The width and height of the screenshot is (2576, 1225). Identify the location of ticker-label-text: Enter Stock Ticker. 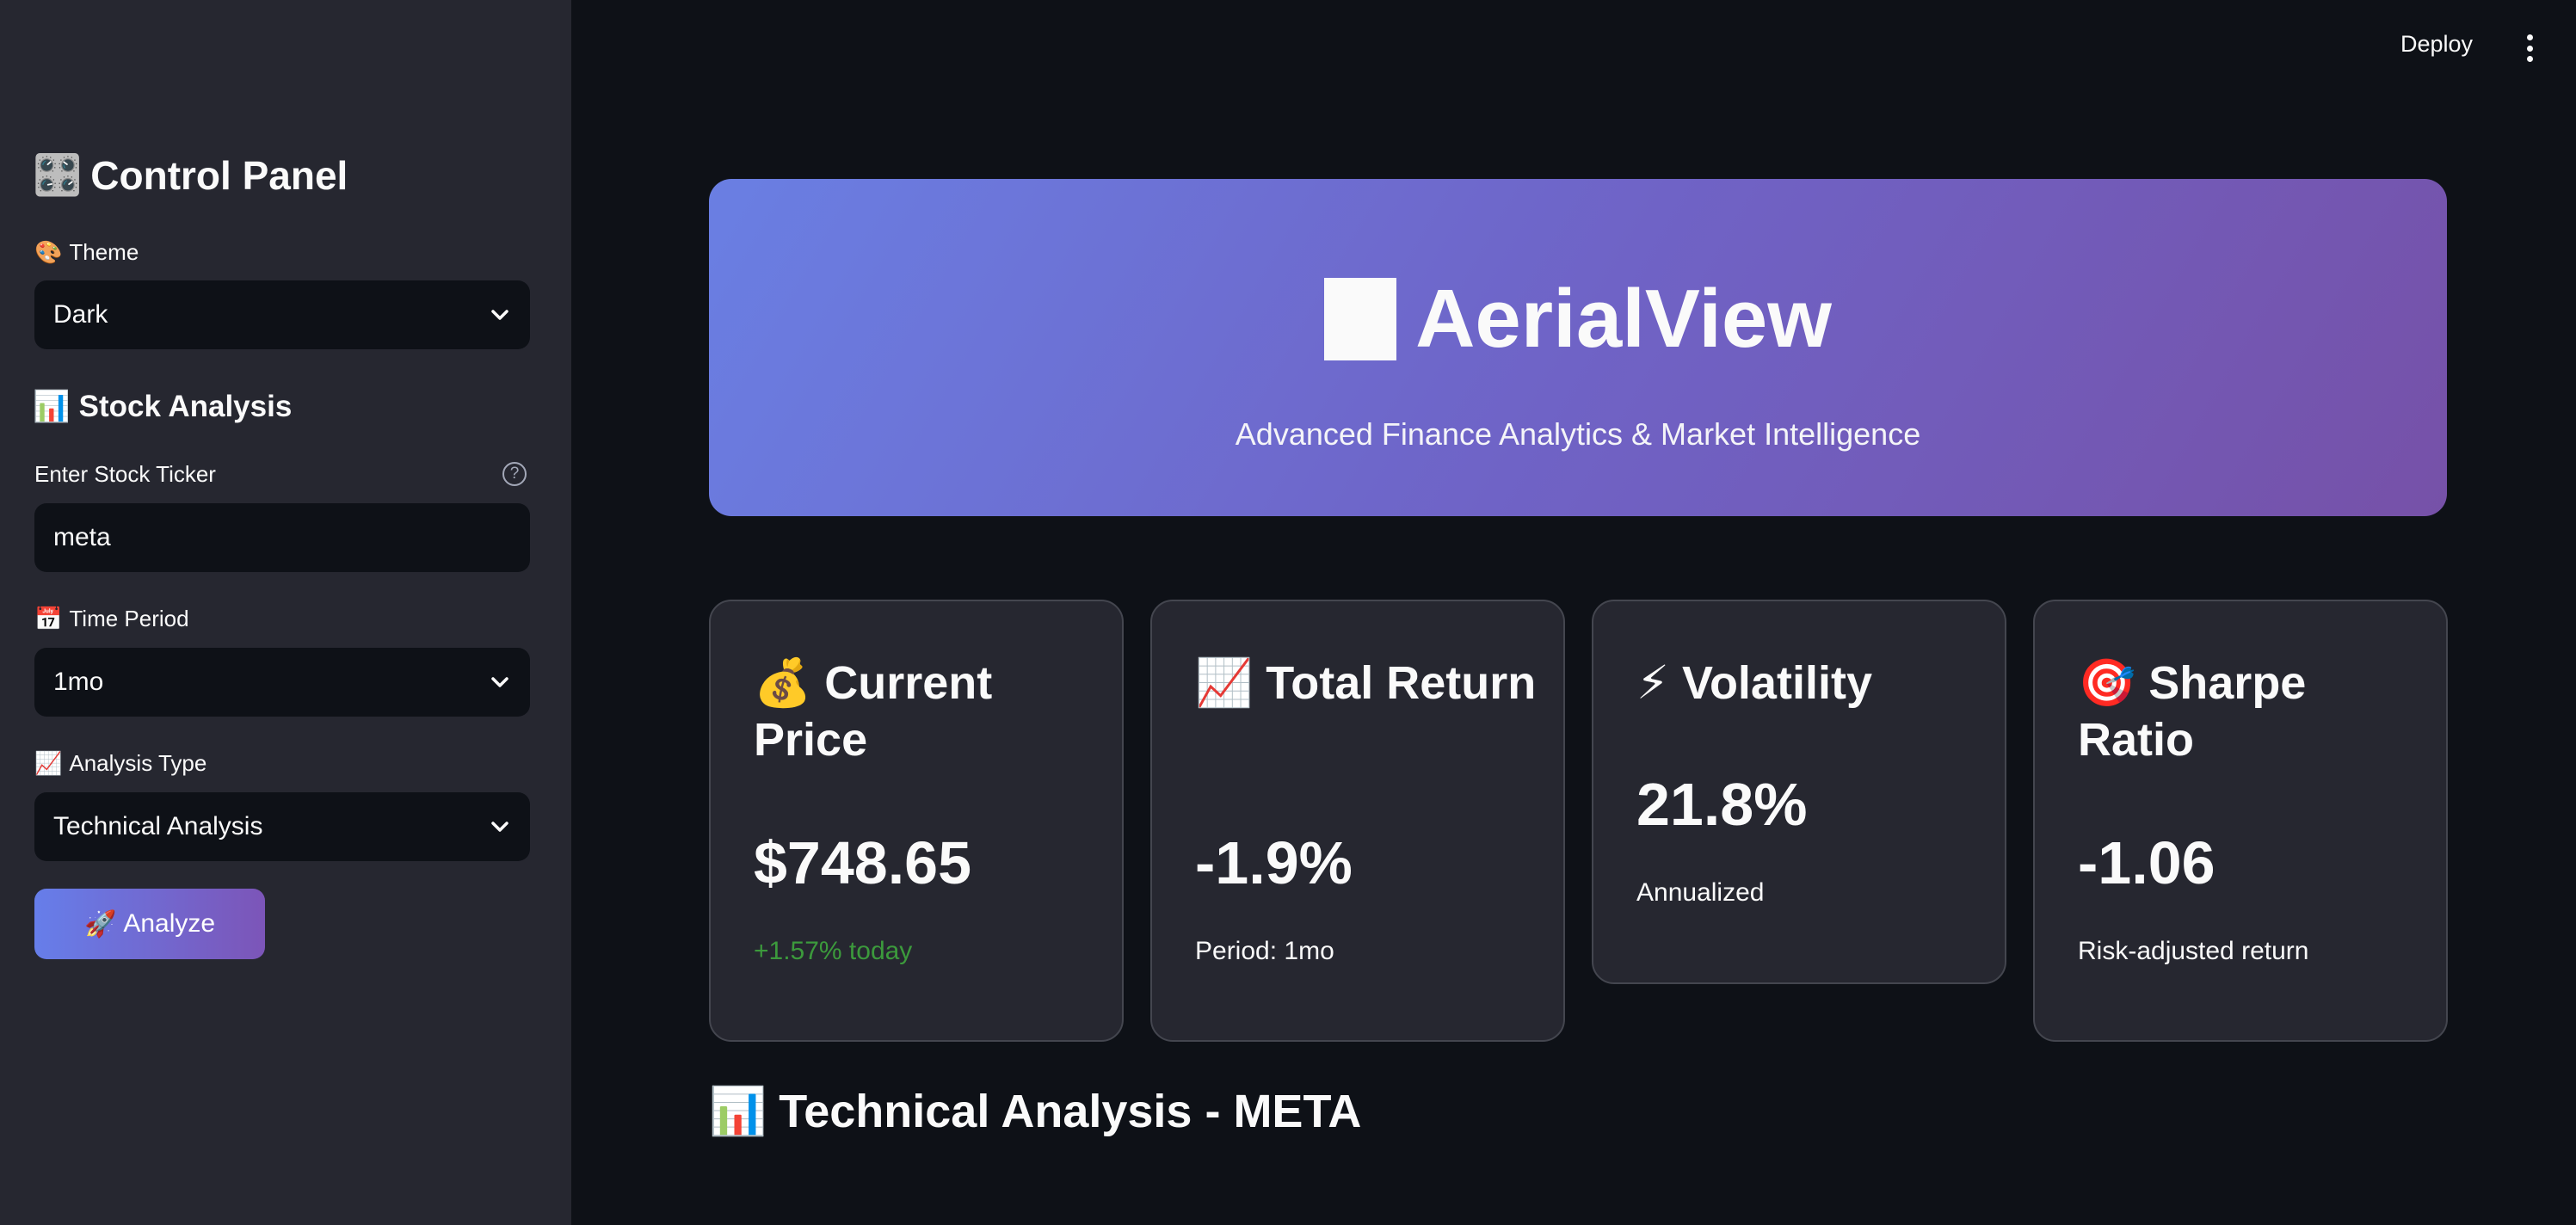
(125, 474).